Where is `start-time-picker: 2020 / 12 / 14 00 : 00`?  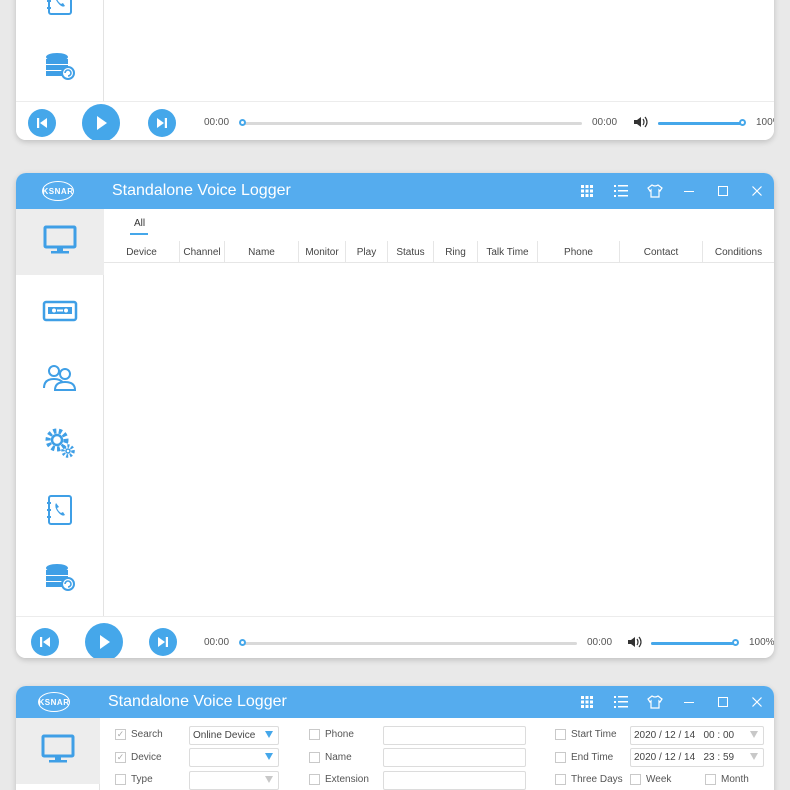 start-time-picker: 2020 / 12 / 14 00 : 00 is located at coordinates (697, 735).